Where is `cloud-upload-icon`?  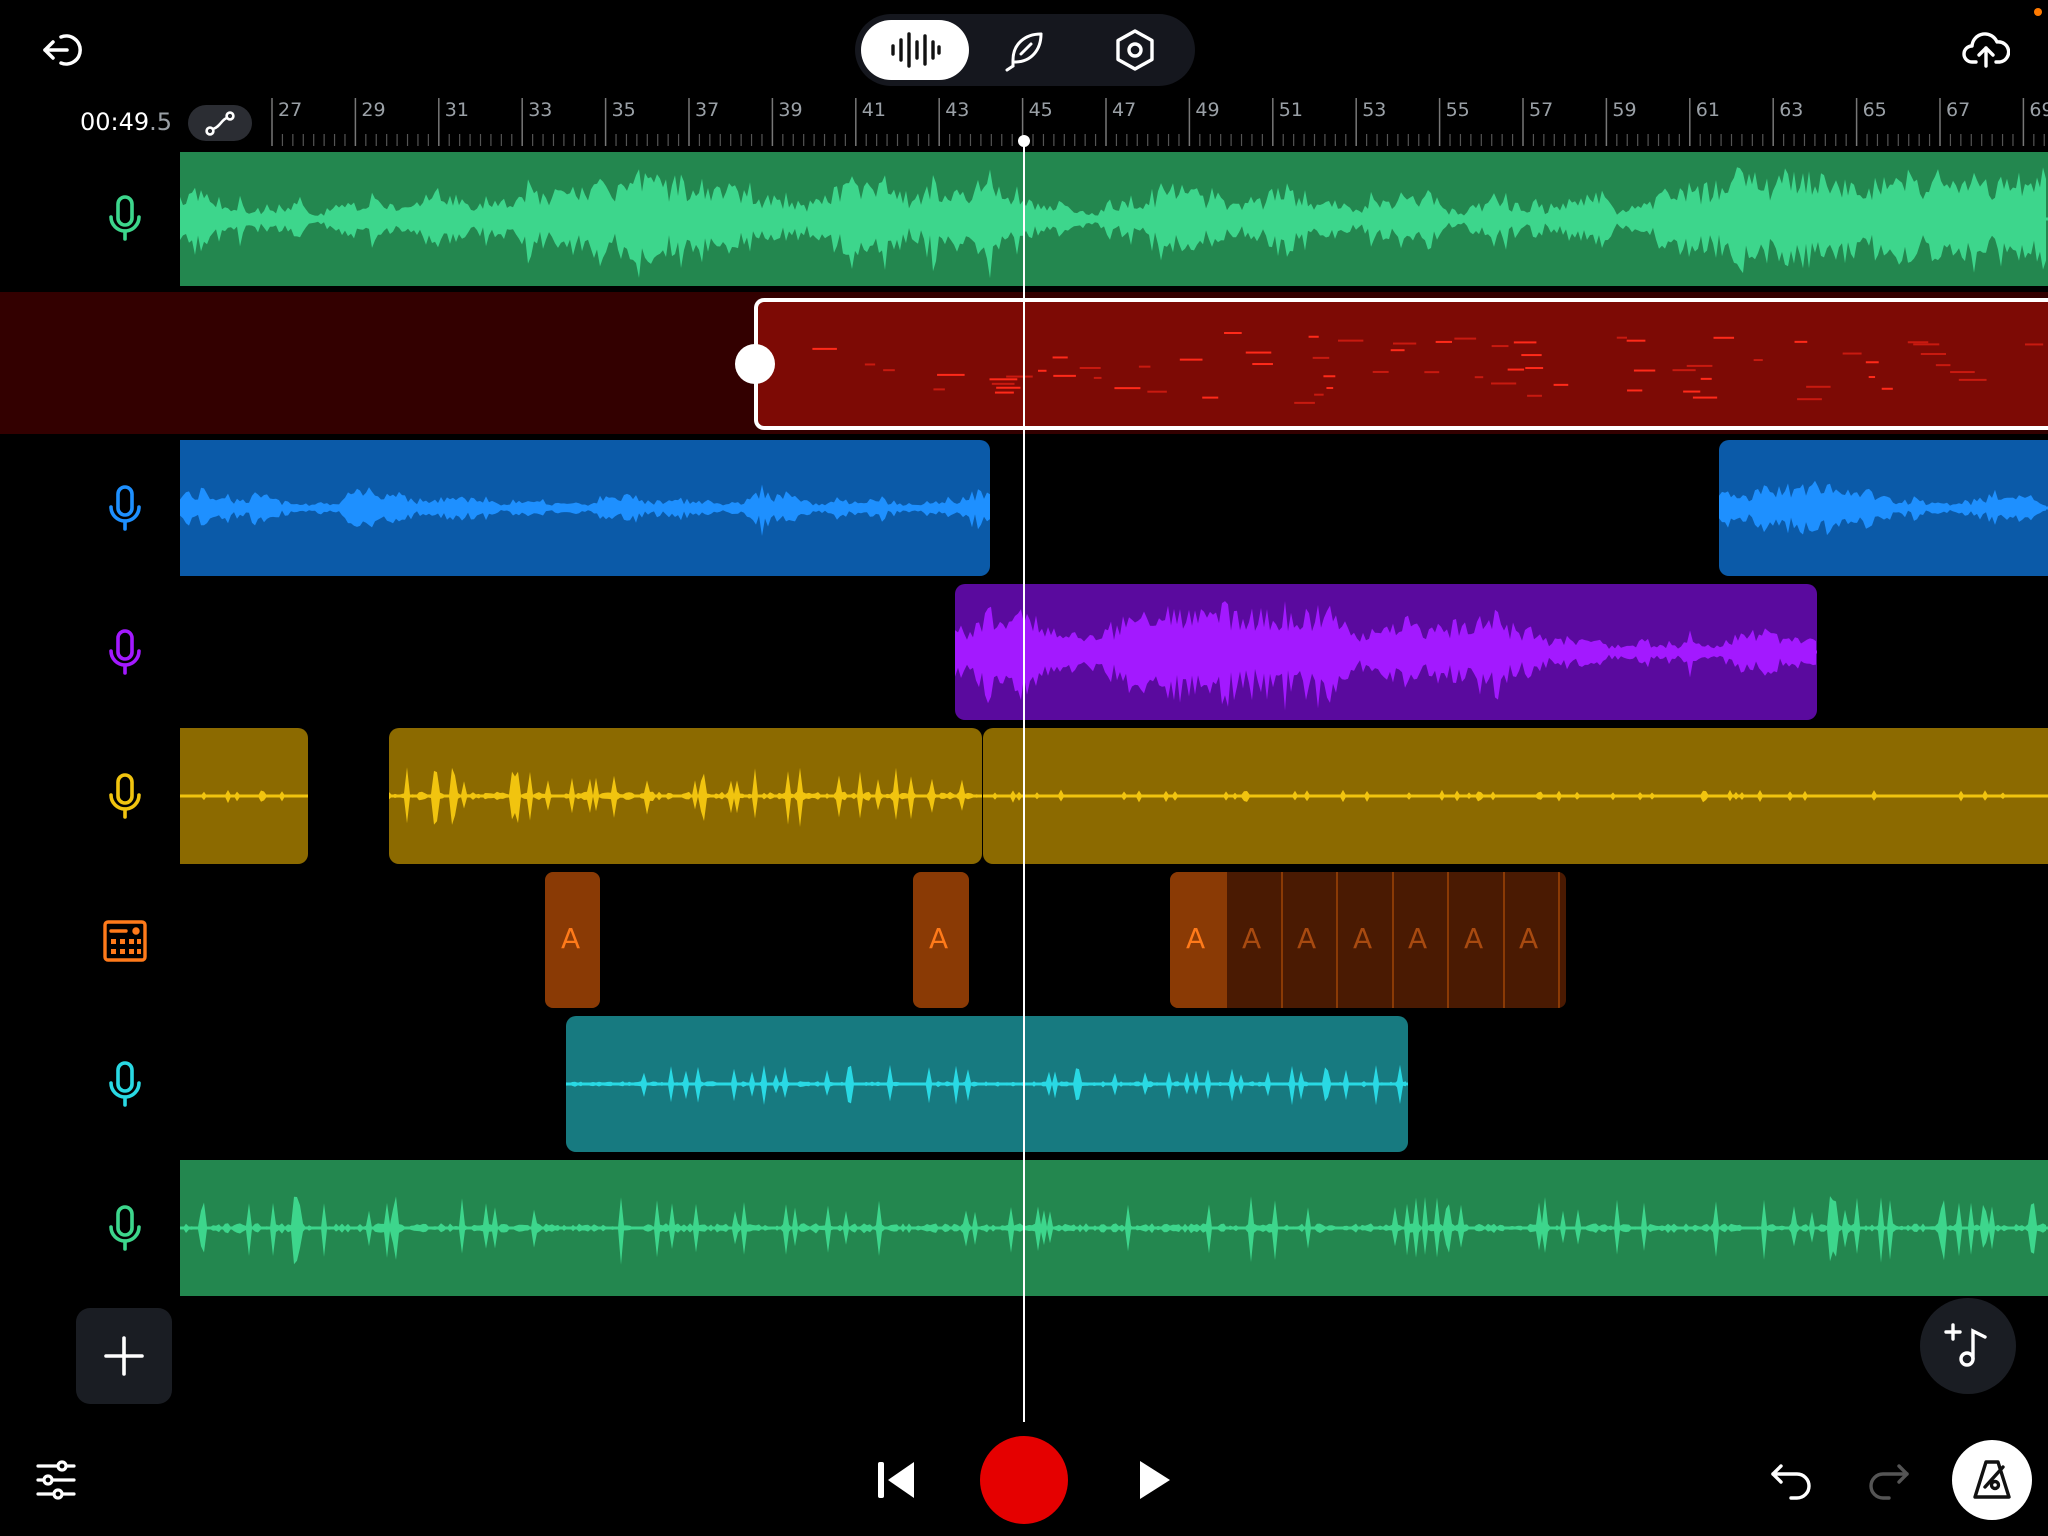
cloud-upload-icon is located at coordinates (1986, 50).